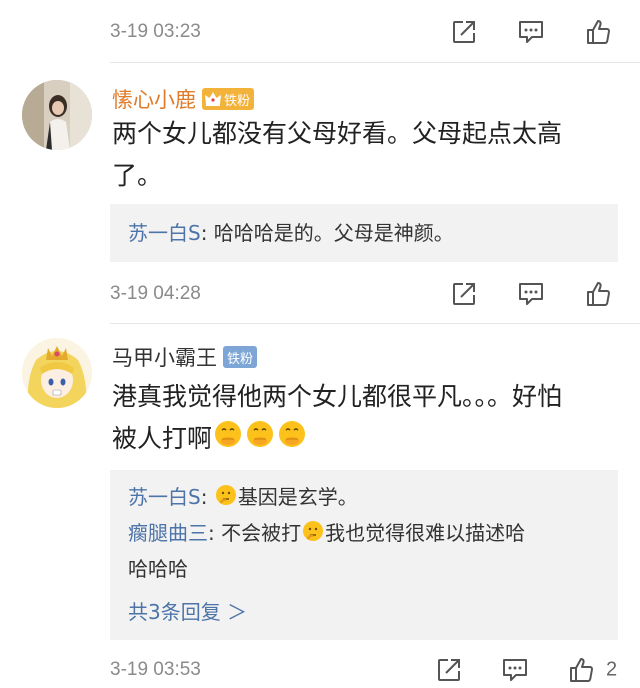 The width and height of the screenshot is (640, 688). I want to click on comment-text-line: 两个女儿都没有父母好看。父母起点太高, so click(337, 133).